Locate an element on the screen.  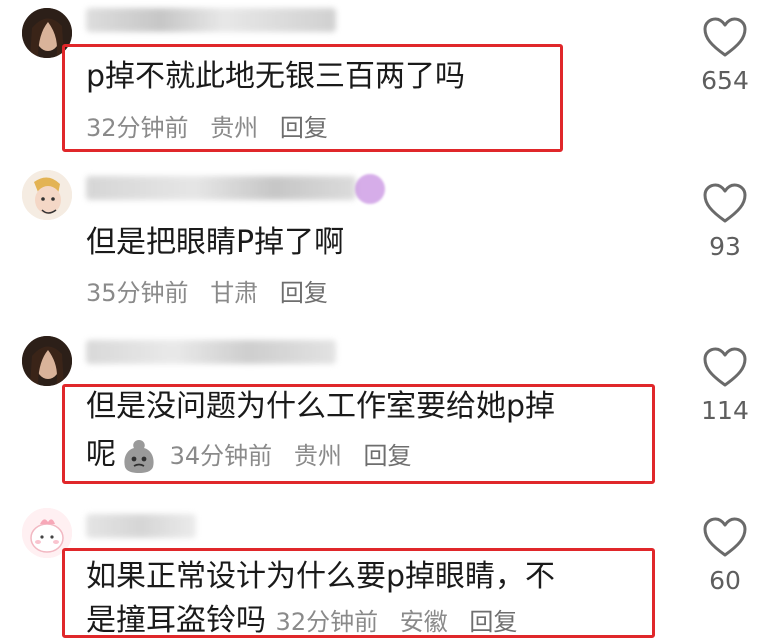
like-button: 114 is located at coordinates (724, 385).